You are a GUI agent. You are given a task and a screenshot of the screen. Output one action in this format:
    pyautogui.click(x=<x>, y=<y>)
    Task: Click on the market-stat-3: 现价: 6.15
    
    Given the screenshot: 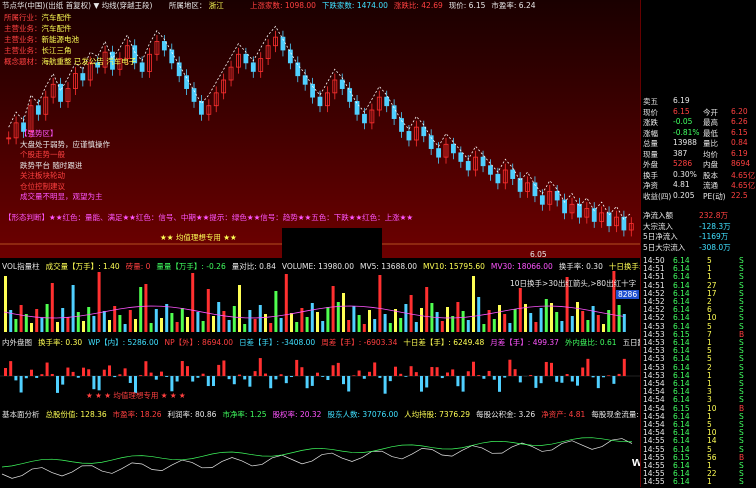 What is the action you would take?
    pyautogui.click(x=467, y=5)
    